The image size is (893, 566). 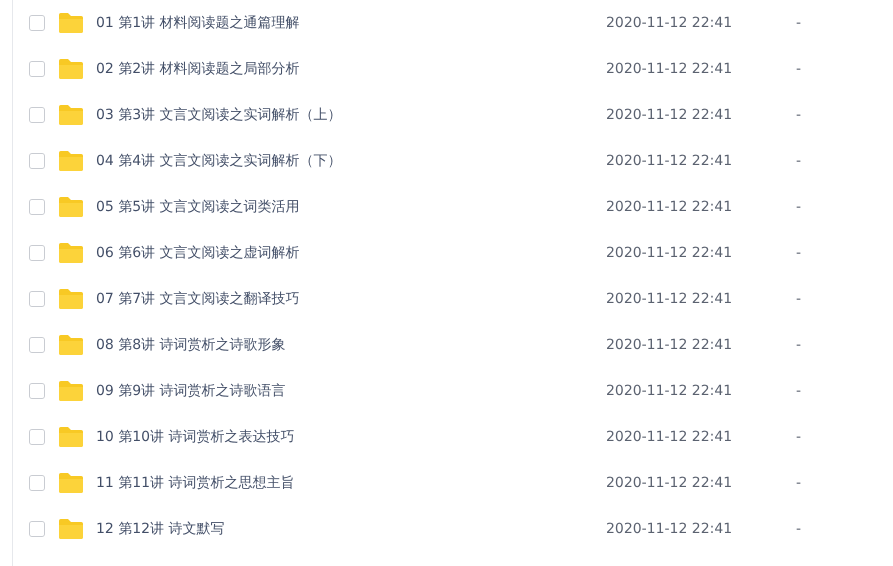 What do you see at coordinates (351, 483) in the screenshot?
I see `file-name: 11 第11讲 诗词赏析之思想主旨` at bounding box center [351, 483].